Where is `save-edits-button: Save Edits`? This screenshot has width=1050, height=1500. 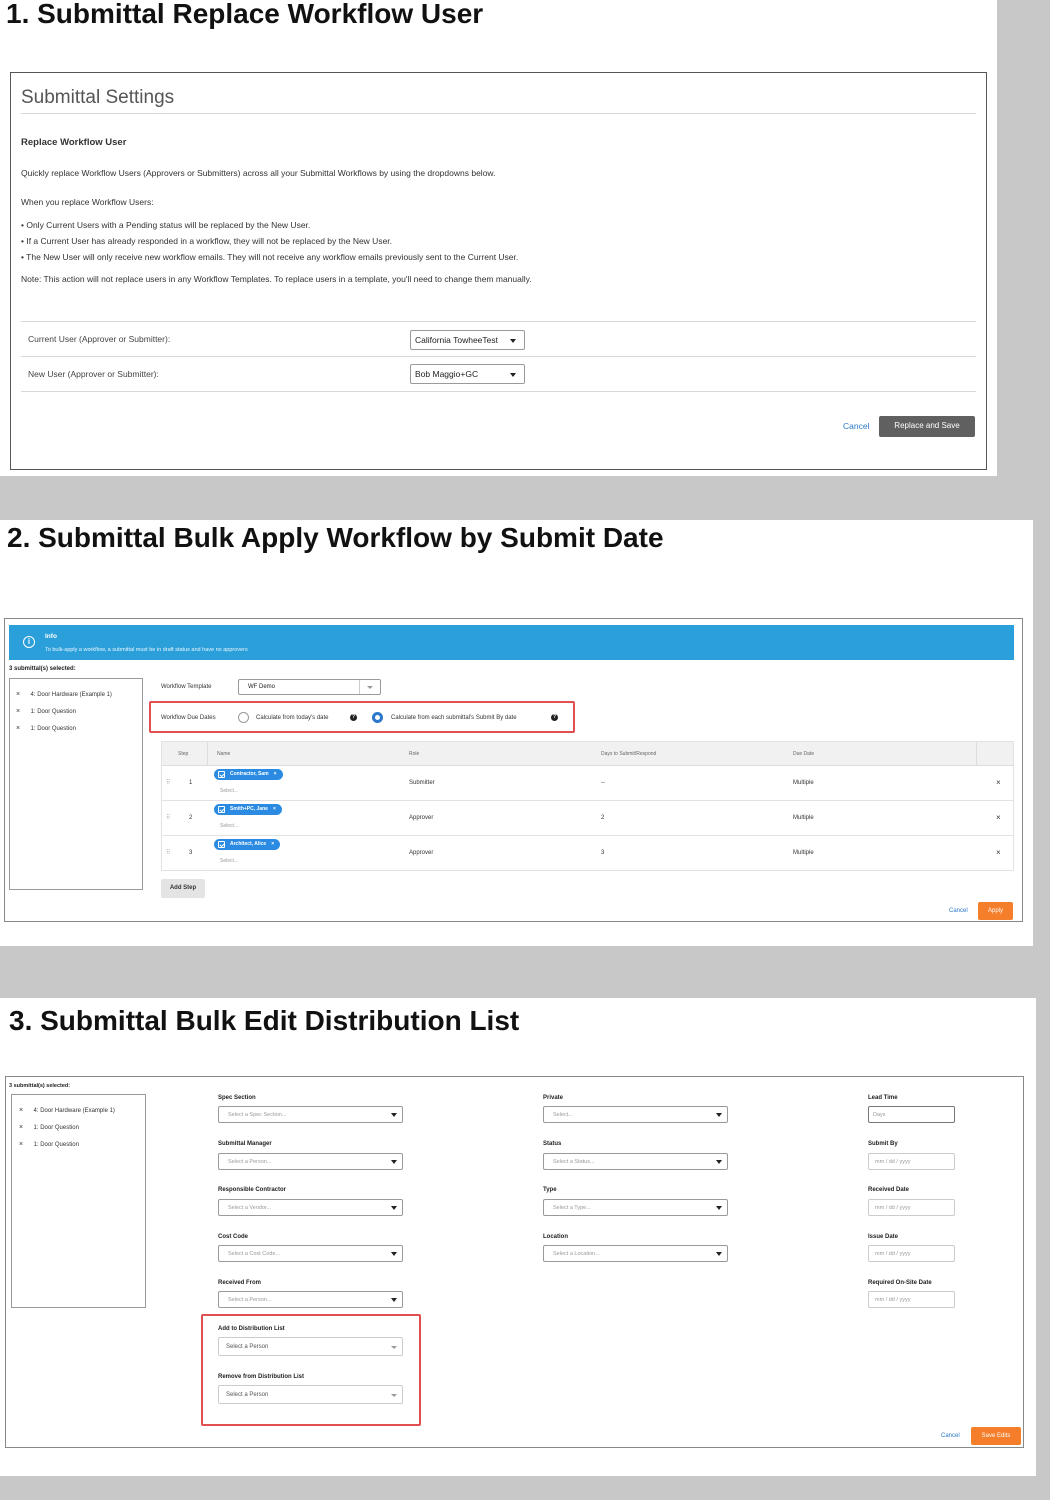 save-edits-button: Save Edits is located at coordinates (996, 1436).